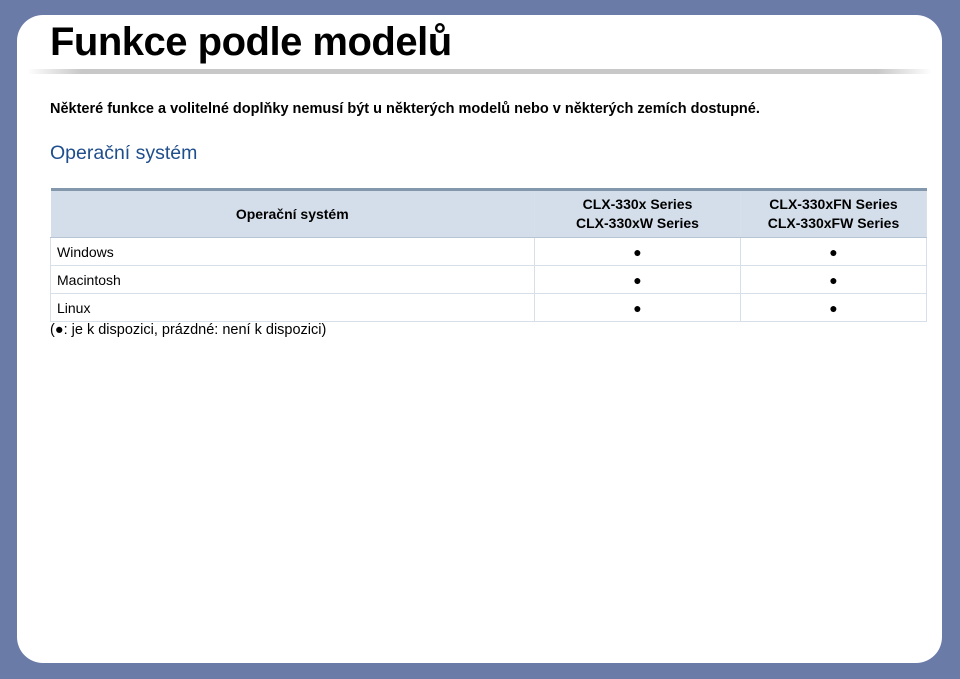  What do you see at coordinates (124, 153) in the screenshot?
I see `section-heading: Operační systém` at bounding box center [124, 153].